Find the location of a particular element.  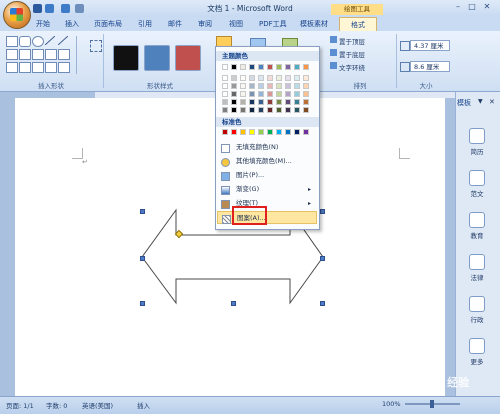

rectangle-shape-icon is located at coordinates (12, 41).